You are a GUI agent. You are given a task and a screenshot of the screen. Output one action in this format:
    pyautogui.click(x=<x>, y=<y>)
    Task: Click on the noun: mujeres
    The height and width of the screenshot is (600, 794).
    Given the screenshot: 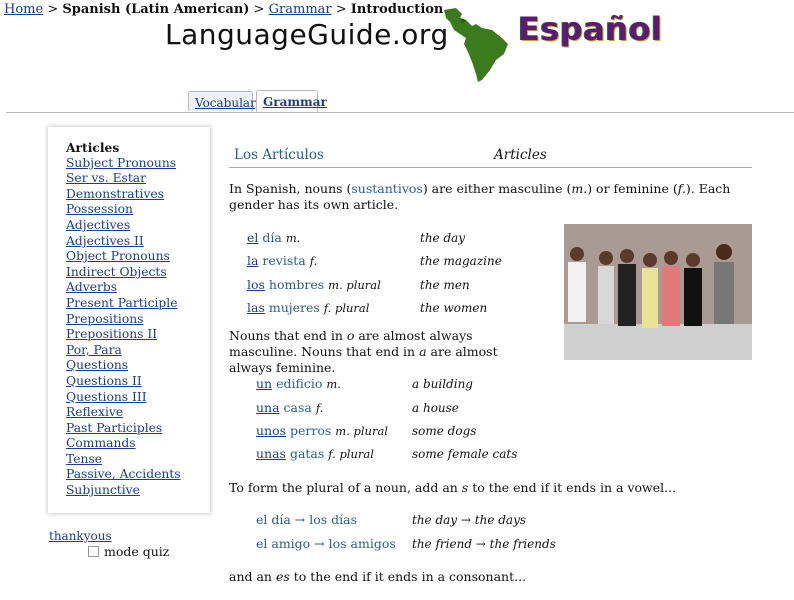 What is the action you would take?
    pyautogui.click(x=292, y=307)
    